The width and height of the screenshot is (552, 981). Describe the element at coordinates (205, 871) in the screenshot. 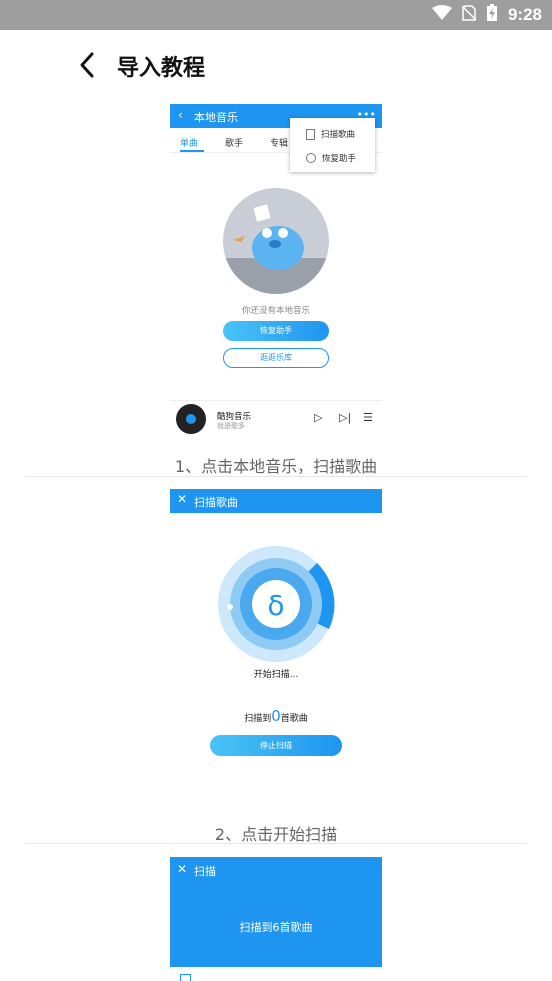

I see `step3-screen-title: 扫描` at that location.